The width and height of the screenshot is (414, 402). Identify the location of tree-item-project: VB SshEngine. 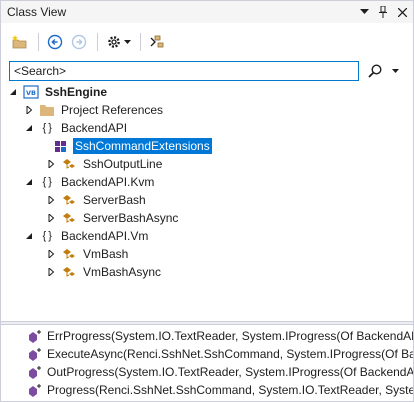
(58, 92).